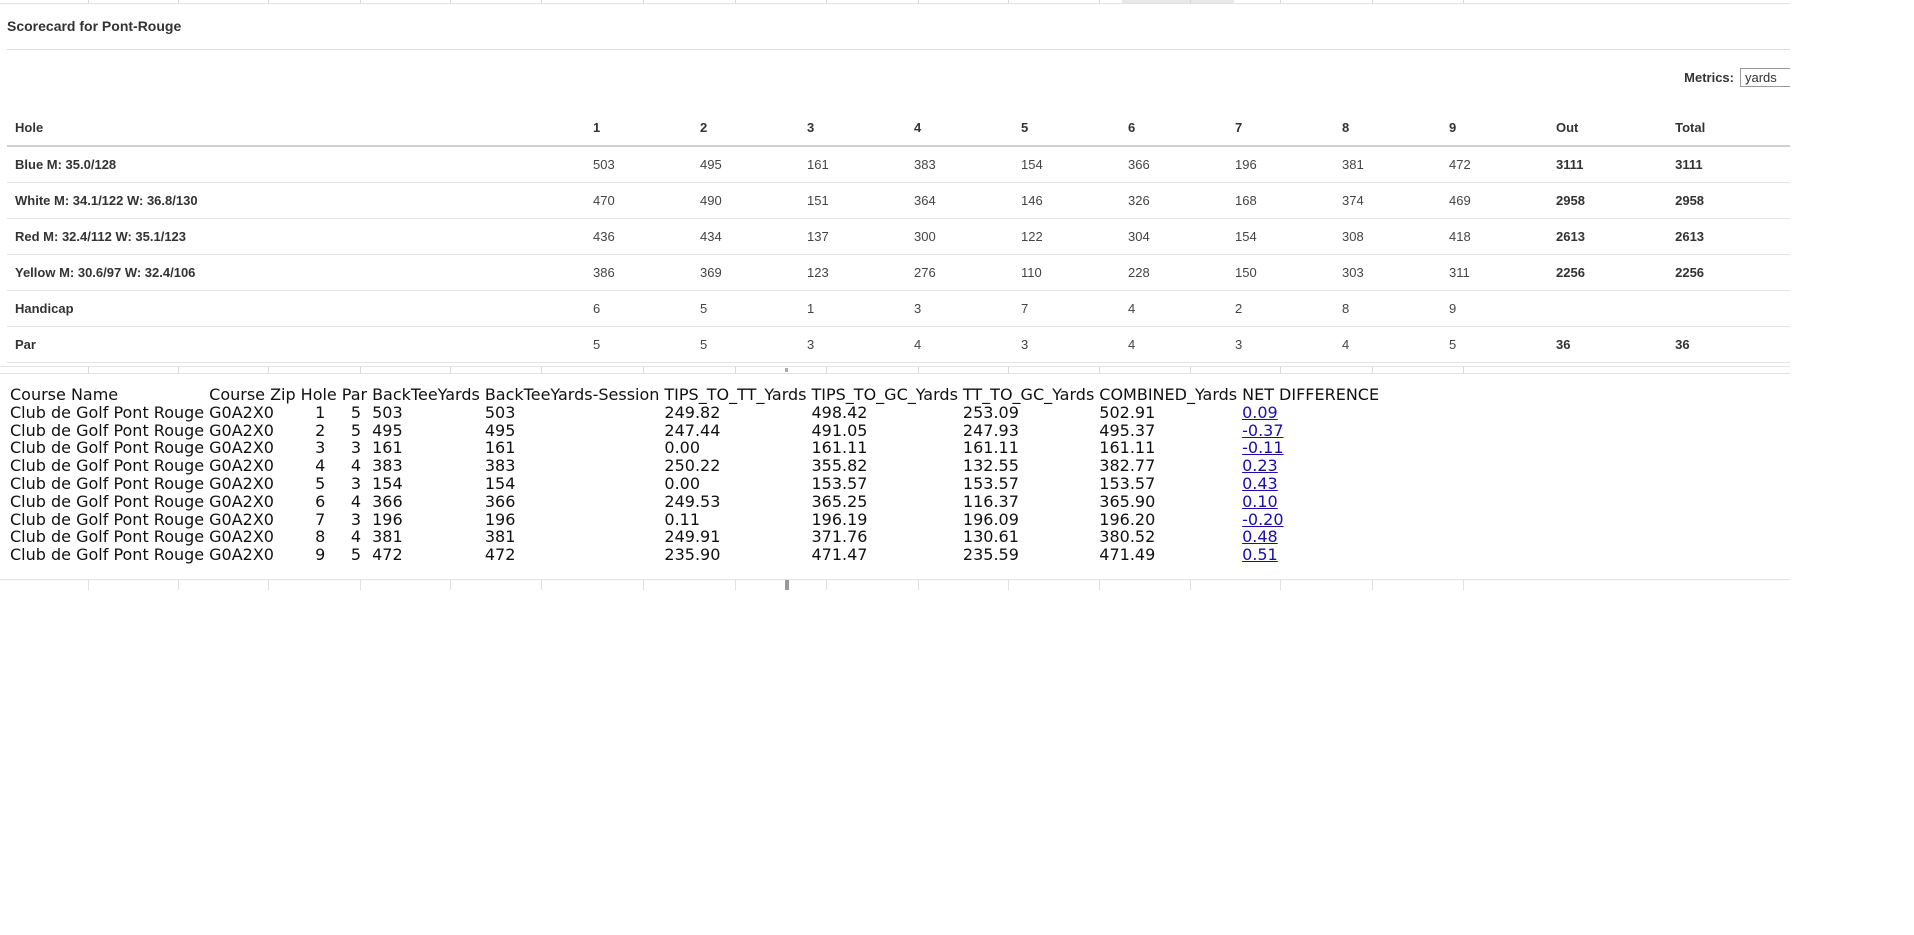 This screenshot has width=1914, height=935. What do you see at coordinates (1127, 537) in the screenshot?
I see `data-cell: 380.52` at bounding box center [1127, 537].